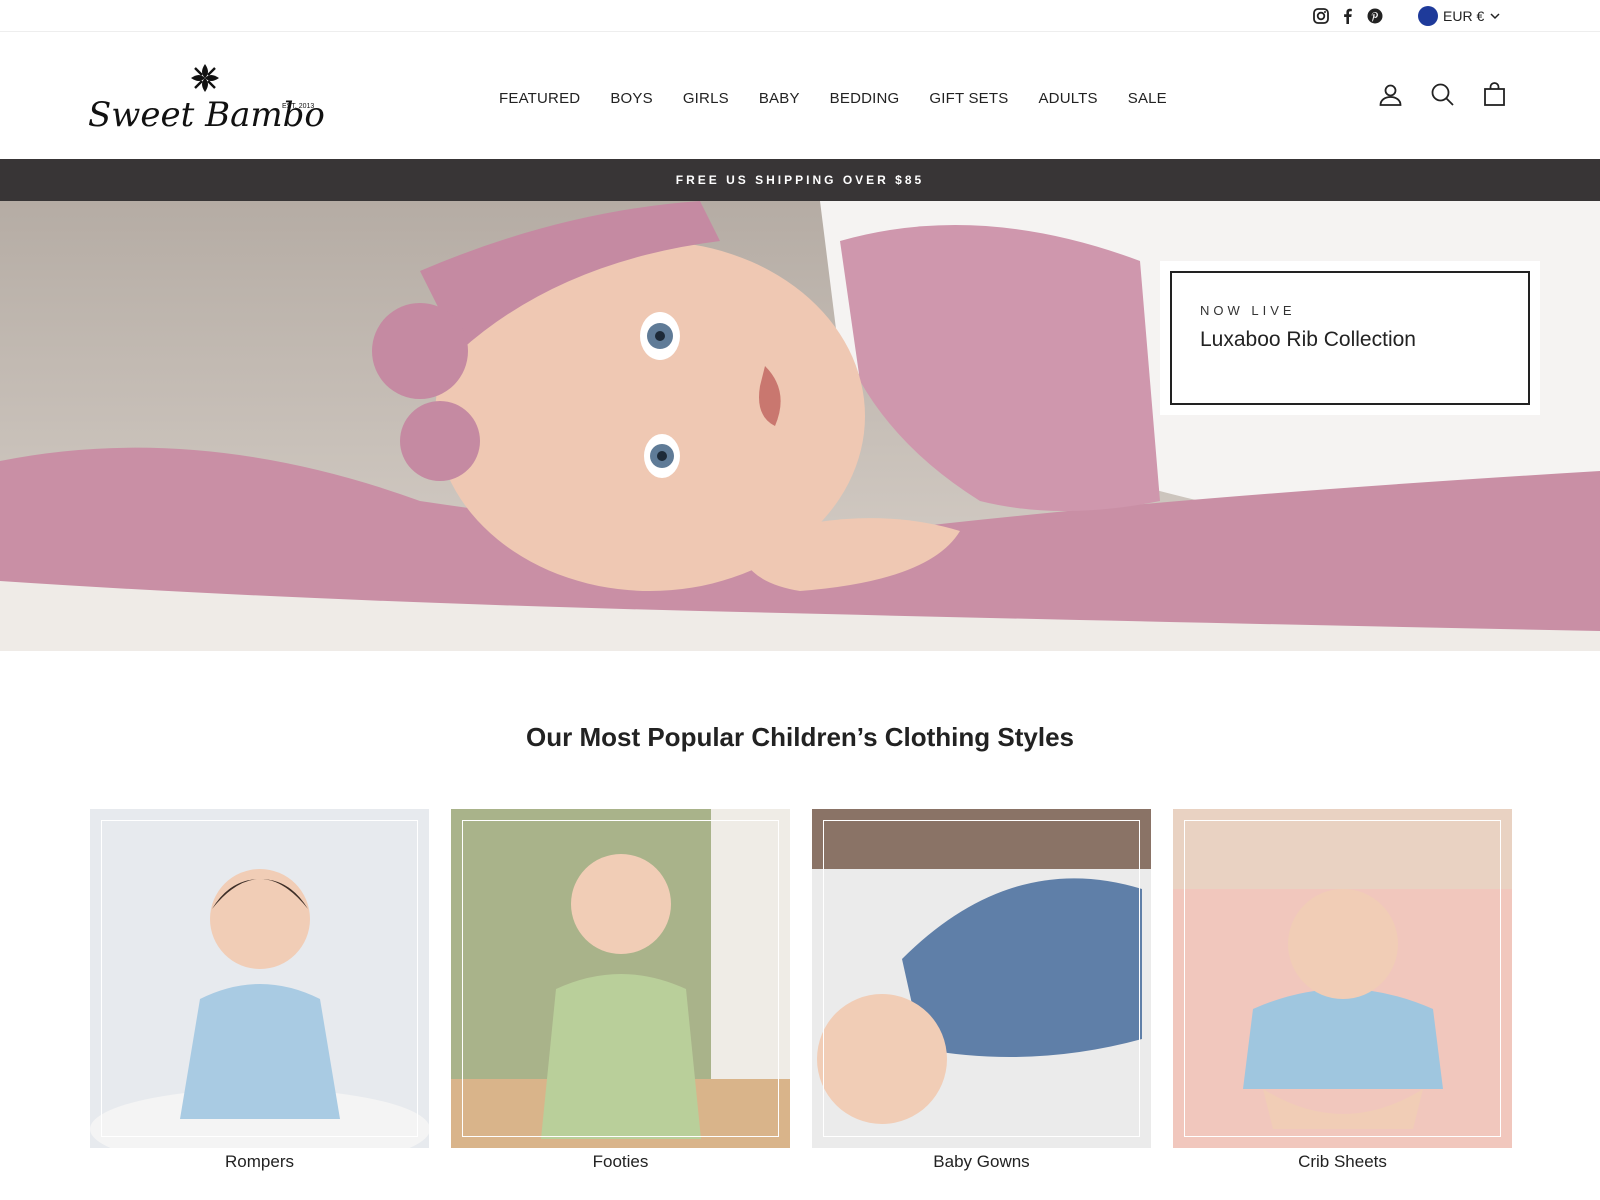 The width and height of the screenshot is (1600, 1200). Describe the element at coordinates (1375, 16) in the screenshot. I see `pinterest-icon` at that location.